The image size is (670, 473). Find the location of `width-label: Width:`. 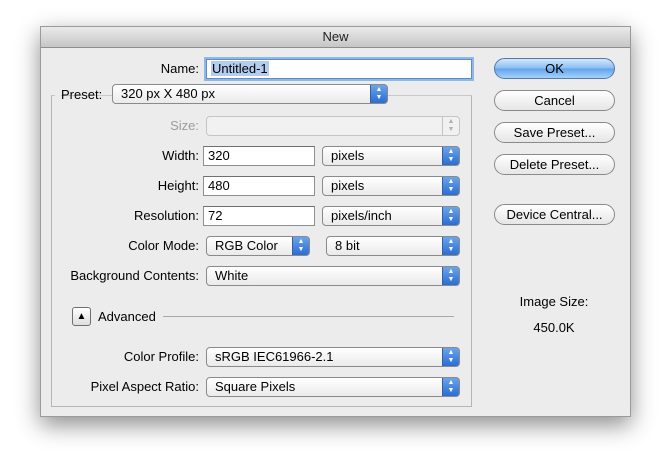

width-label: Width: is located at coordinates (180, 155).